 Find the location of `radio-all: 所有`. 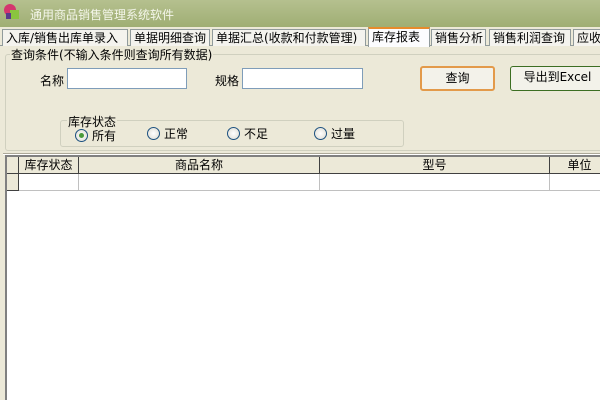

radio-all: 所有 is located at coordinates (95, 135).